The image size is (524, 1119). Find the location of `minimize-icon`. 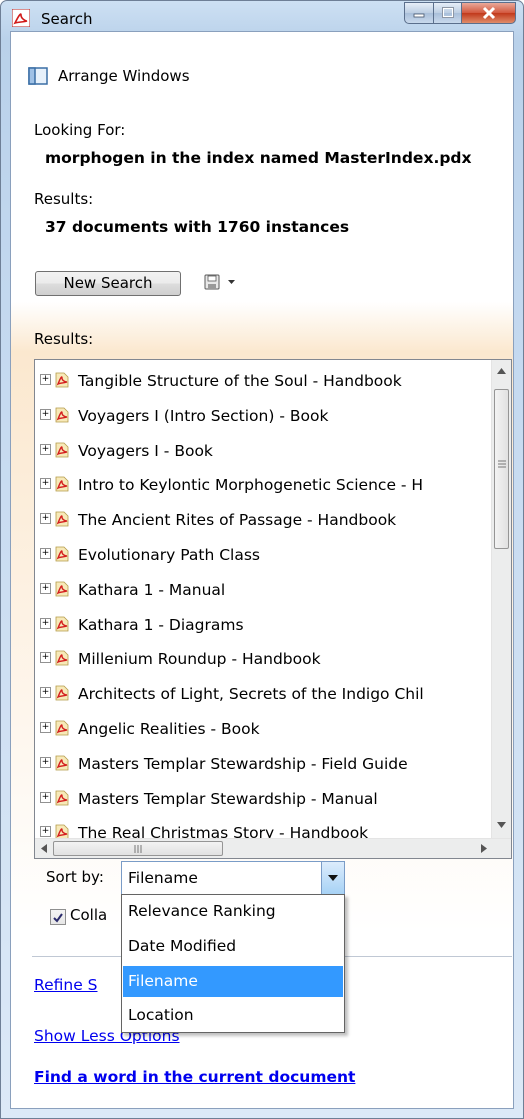

minimize-icon is located at coordinates (419, 15).